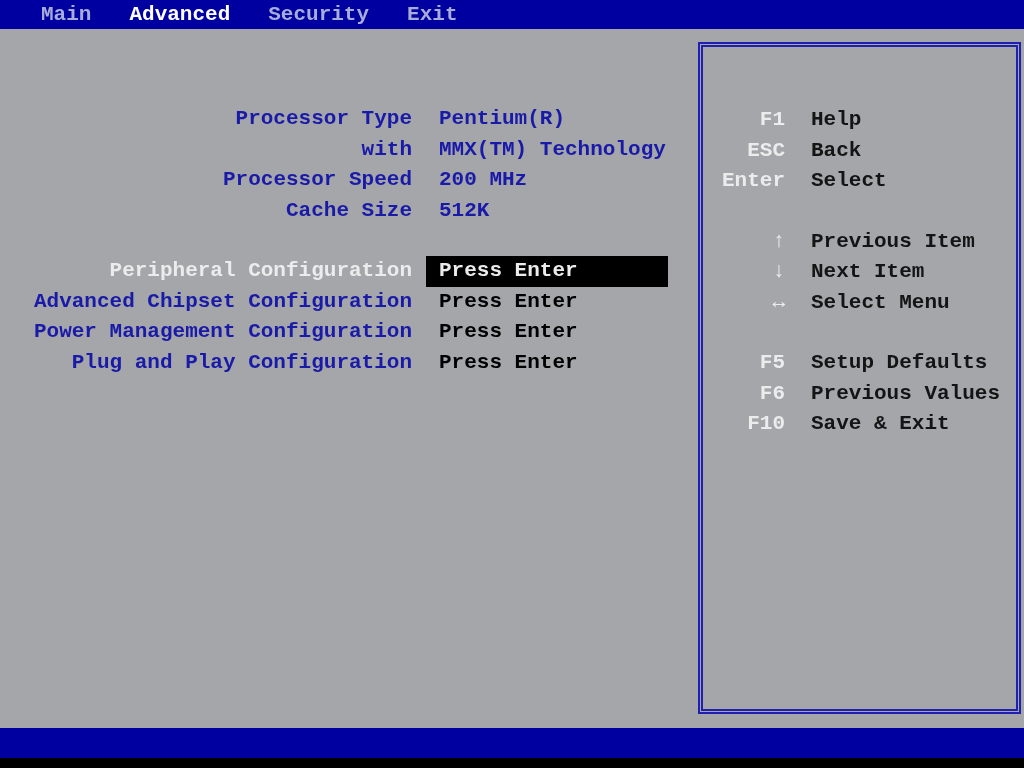  What do you see at coordinates (241, 362) in the screenshot?
I see `submenu-item: Plug and Play Configuration` at bounding box center [241, 362].